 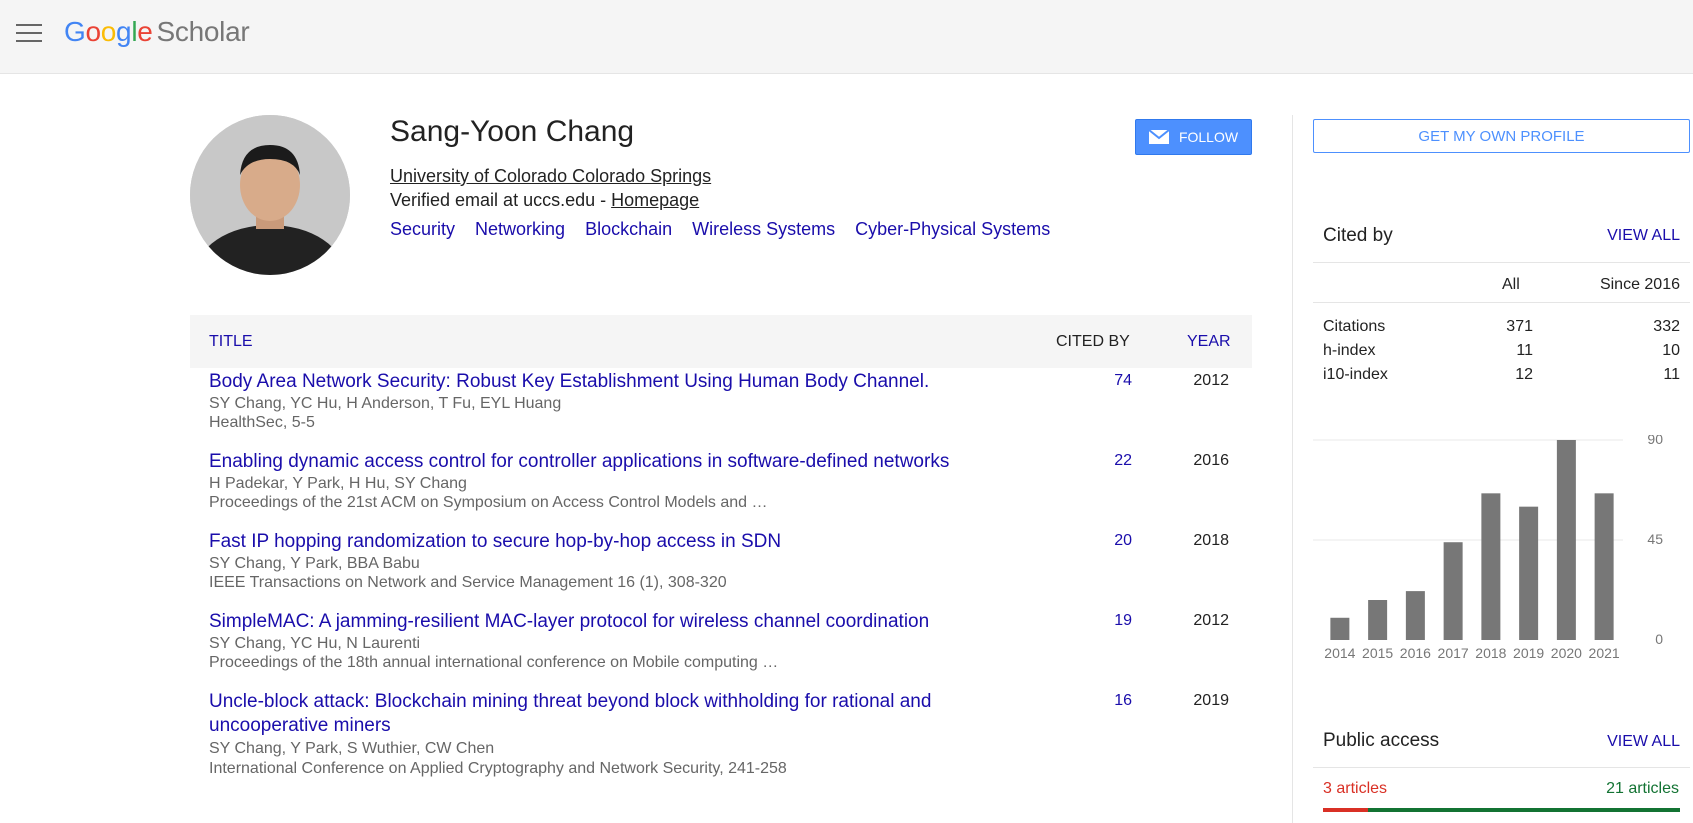 What do you see at coordinates (1511, 284) in the screenshot?
I see `stats-col-all: All` at bounding box center [1511, 284].